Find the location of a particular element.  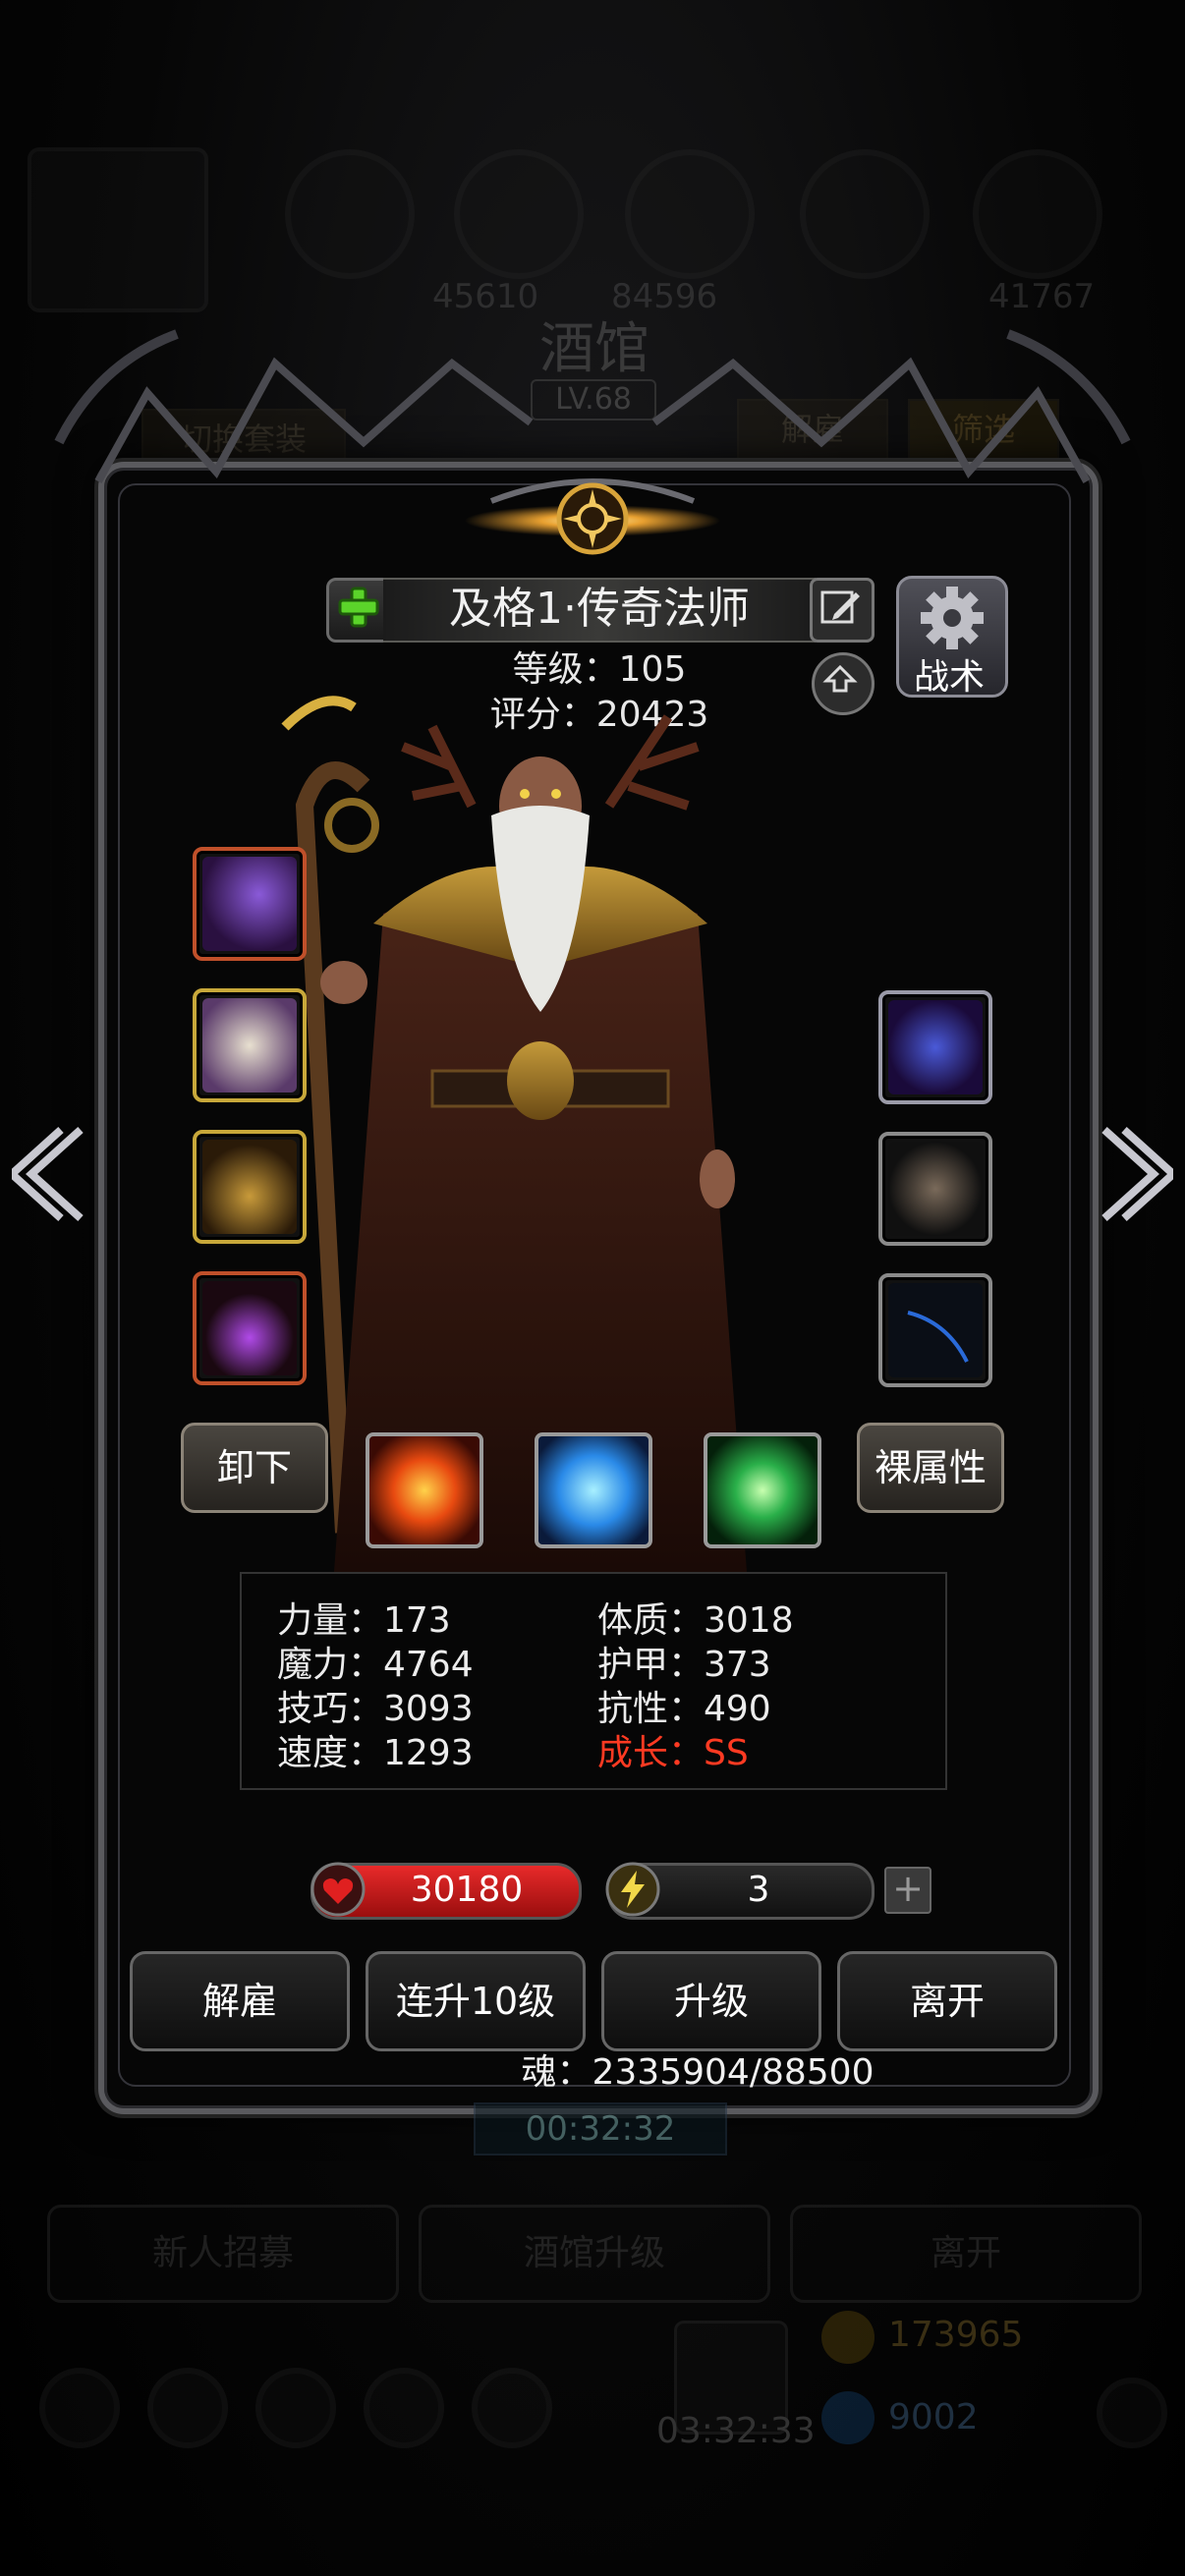

equip-slot-necklace is located at coordinates (250, 1187).